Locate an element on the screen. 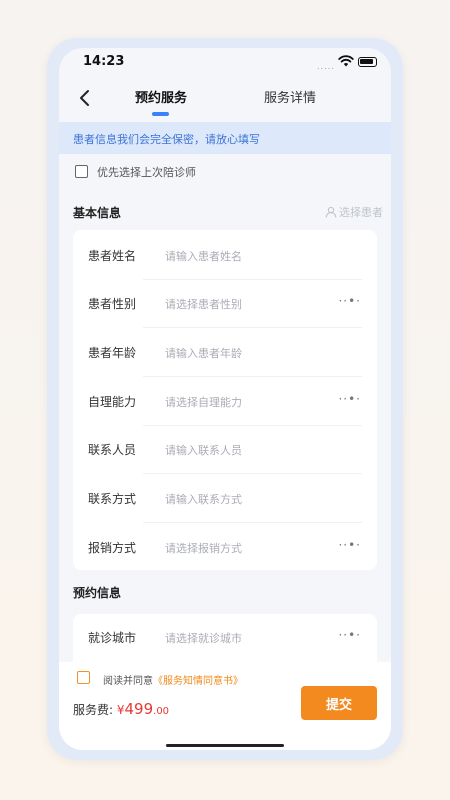 Image resolution: width=450 pixels, height=800 pixels. tab-book-service: 预约服务 is located at coordinates (161, 96).